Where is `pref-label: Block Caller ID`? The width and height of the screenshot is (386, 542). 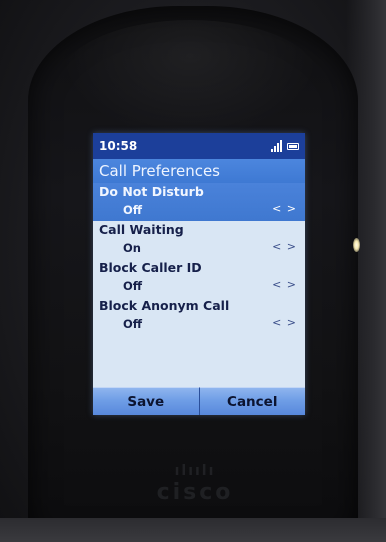
pref-label: Block Caller ID is located at coordinates (150, 267).